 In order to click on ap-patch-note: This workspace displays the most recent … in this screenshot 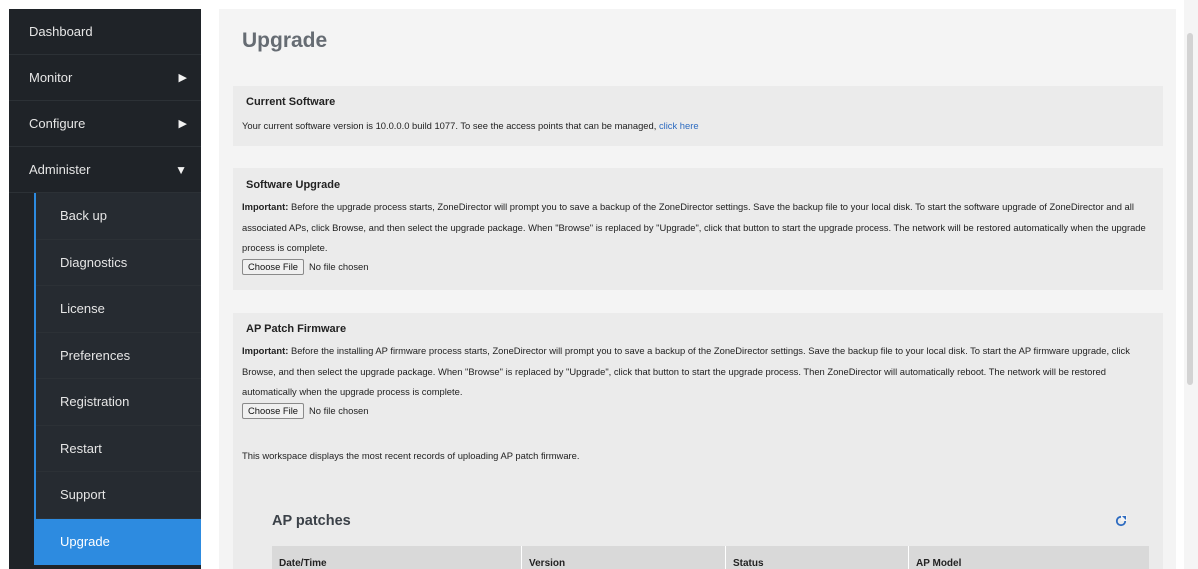, I will do `click(411, 455)`.